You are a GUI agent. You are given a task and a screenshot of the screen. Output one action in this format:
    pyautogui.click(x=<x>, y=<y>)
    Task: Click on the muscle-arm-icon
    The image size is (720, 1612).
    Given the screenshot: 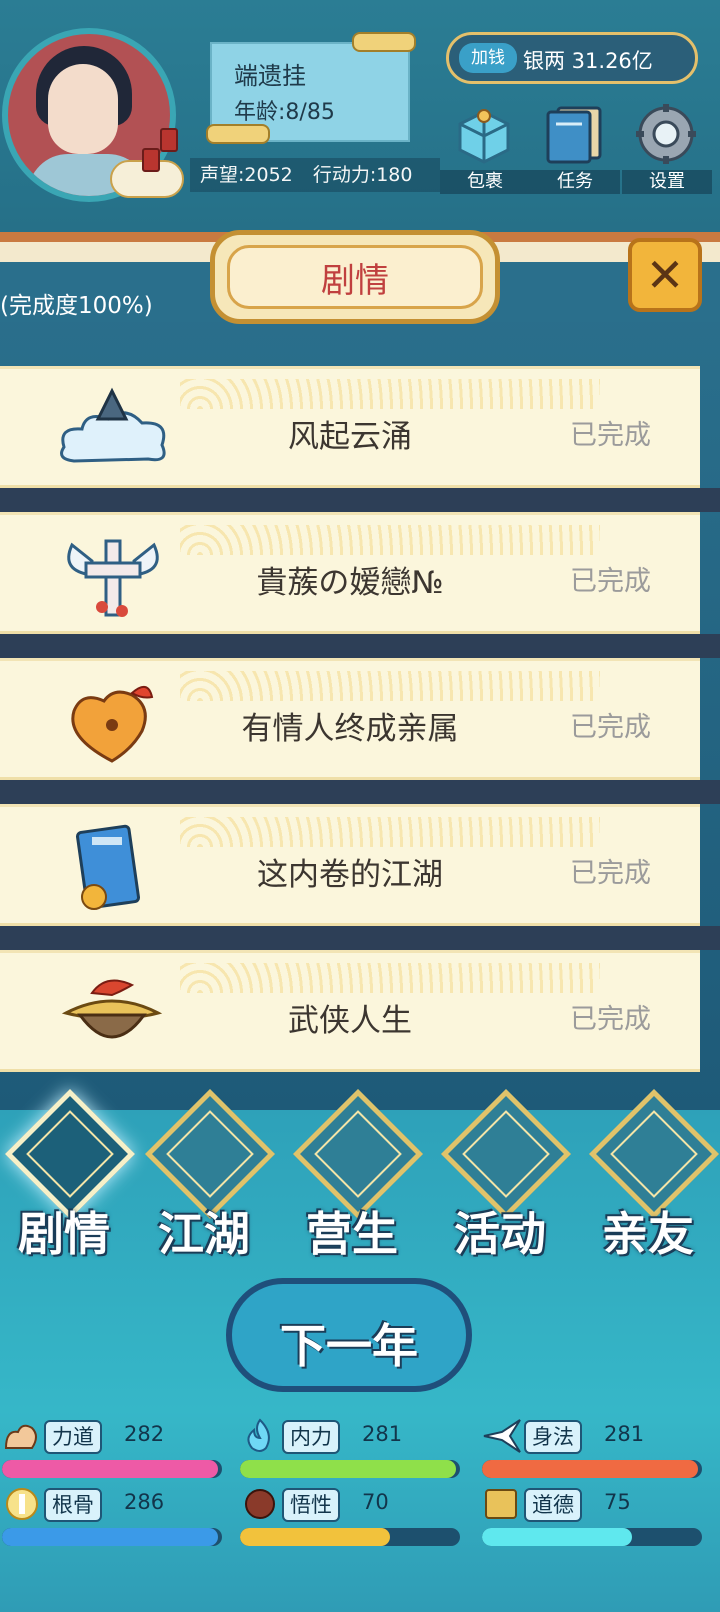 What is the action you would take?
    pyautogui.click(x=22, y=1436)
    